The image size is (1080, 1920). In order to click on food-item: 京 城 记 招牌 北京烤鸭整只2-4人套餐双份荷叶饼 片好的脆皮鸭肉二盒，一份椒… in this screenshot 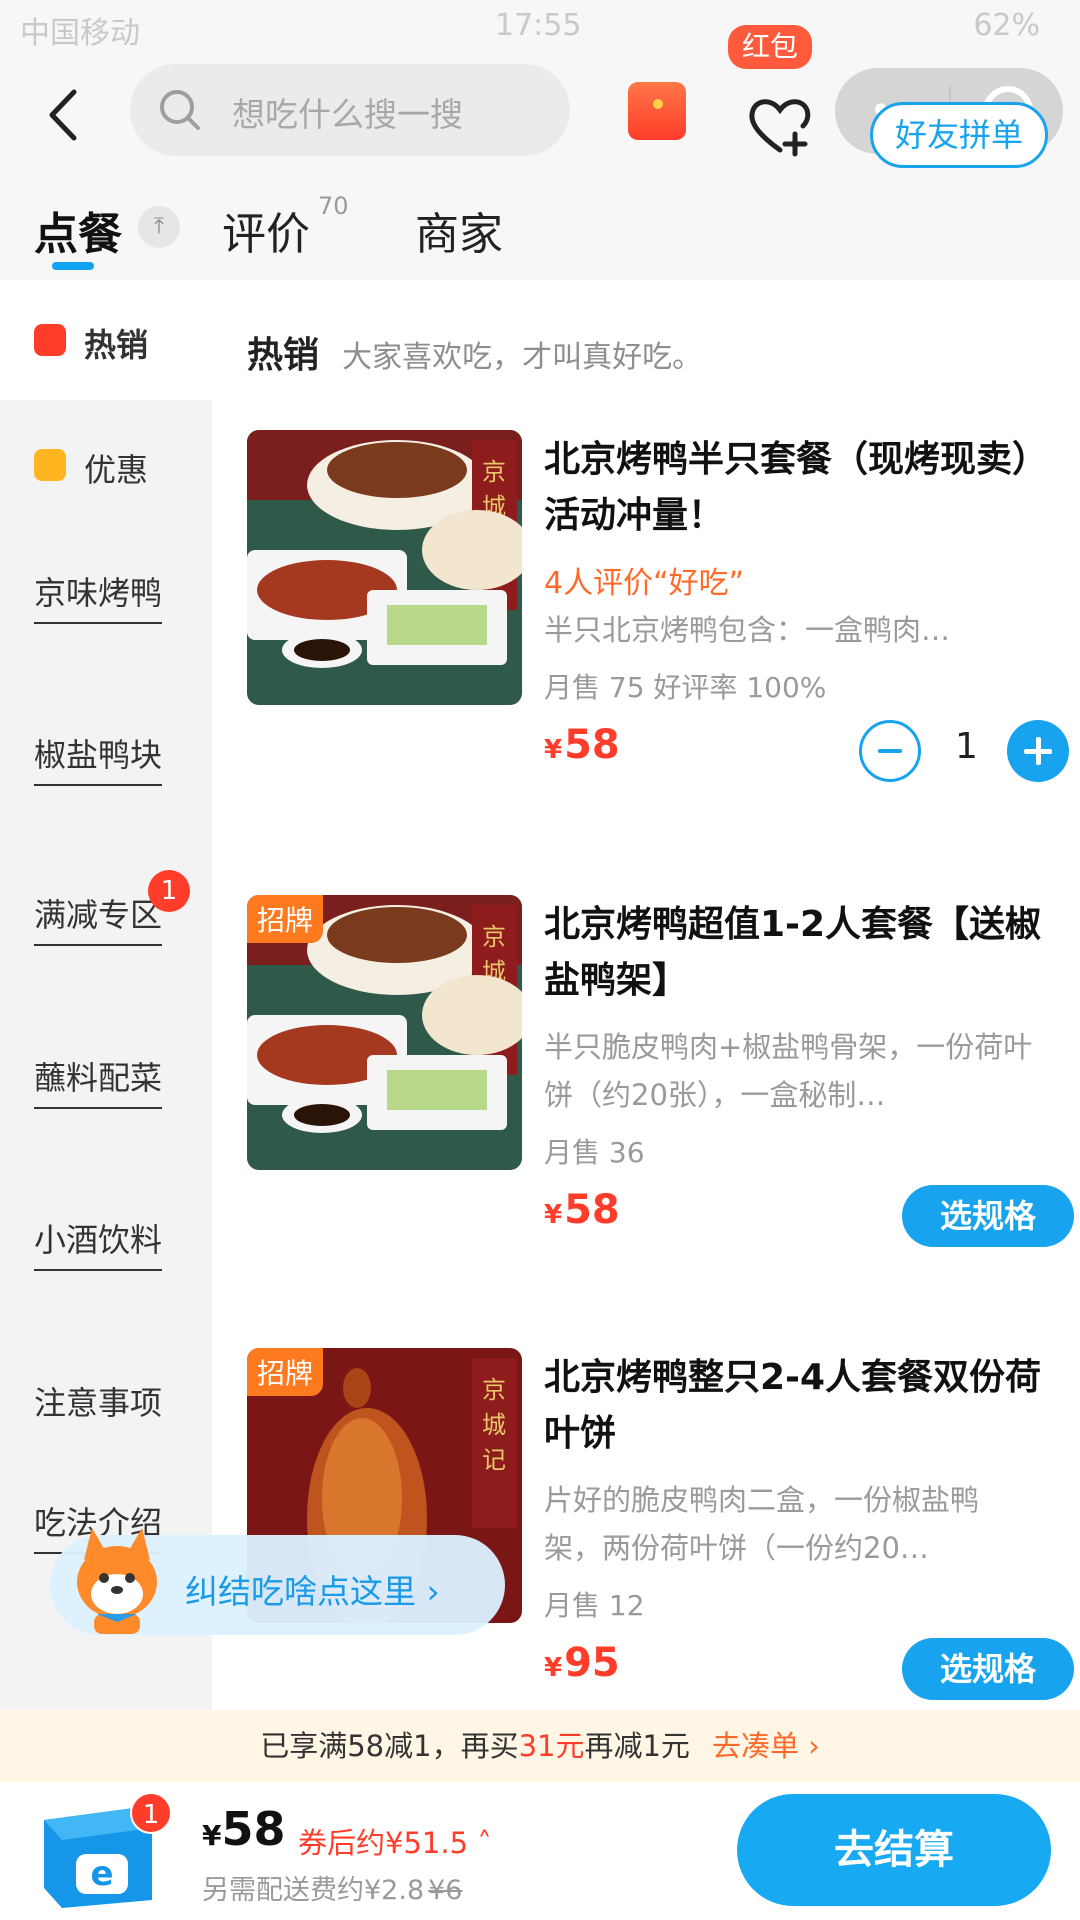, I will do `click(660, 1529)`.